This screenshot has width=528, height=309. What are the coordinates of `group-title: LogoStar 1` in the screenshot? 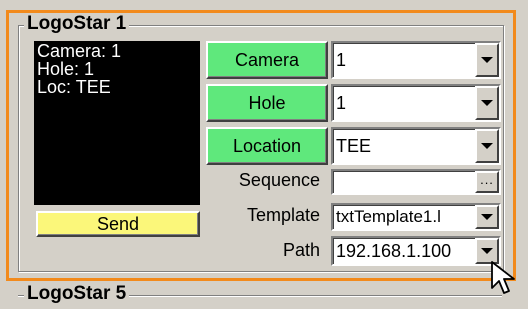 It's located at (77, 24).